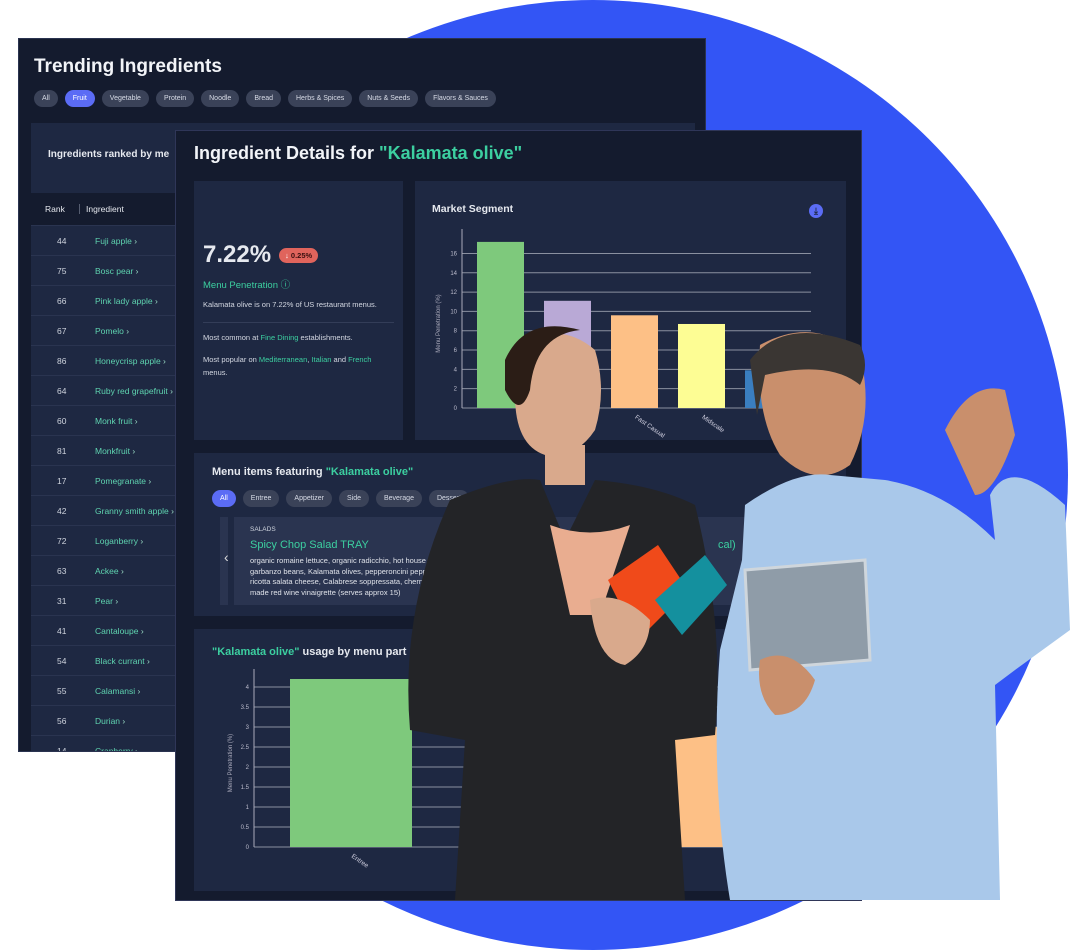 The height and width of the screenshot is (950, 1083). Describe the element at coordinates (399, 498) in the screenshot. I see `filter-chip-beverage: Beverage` at that location.